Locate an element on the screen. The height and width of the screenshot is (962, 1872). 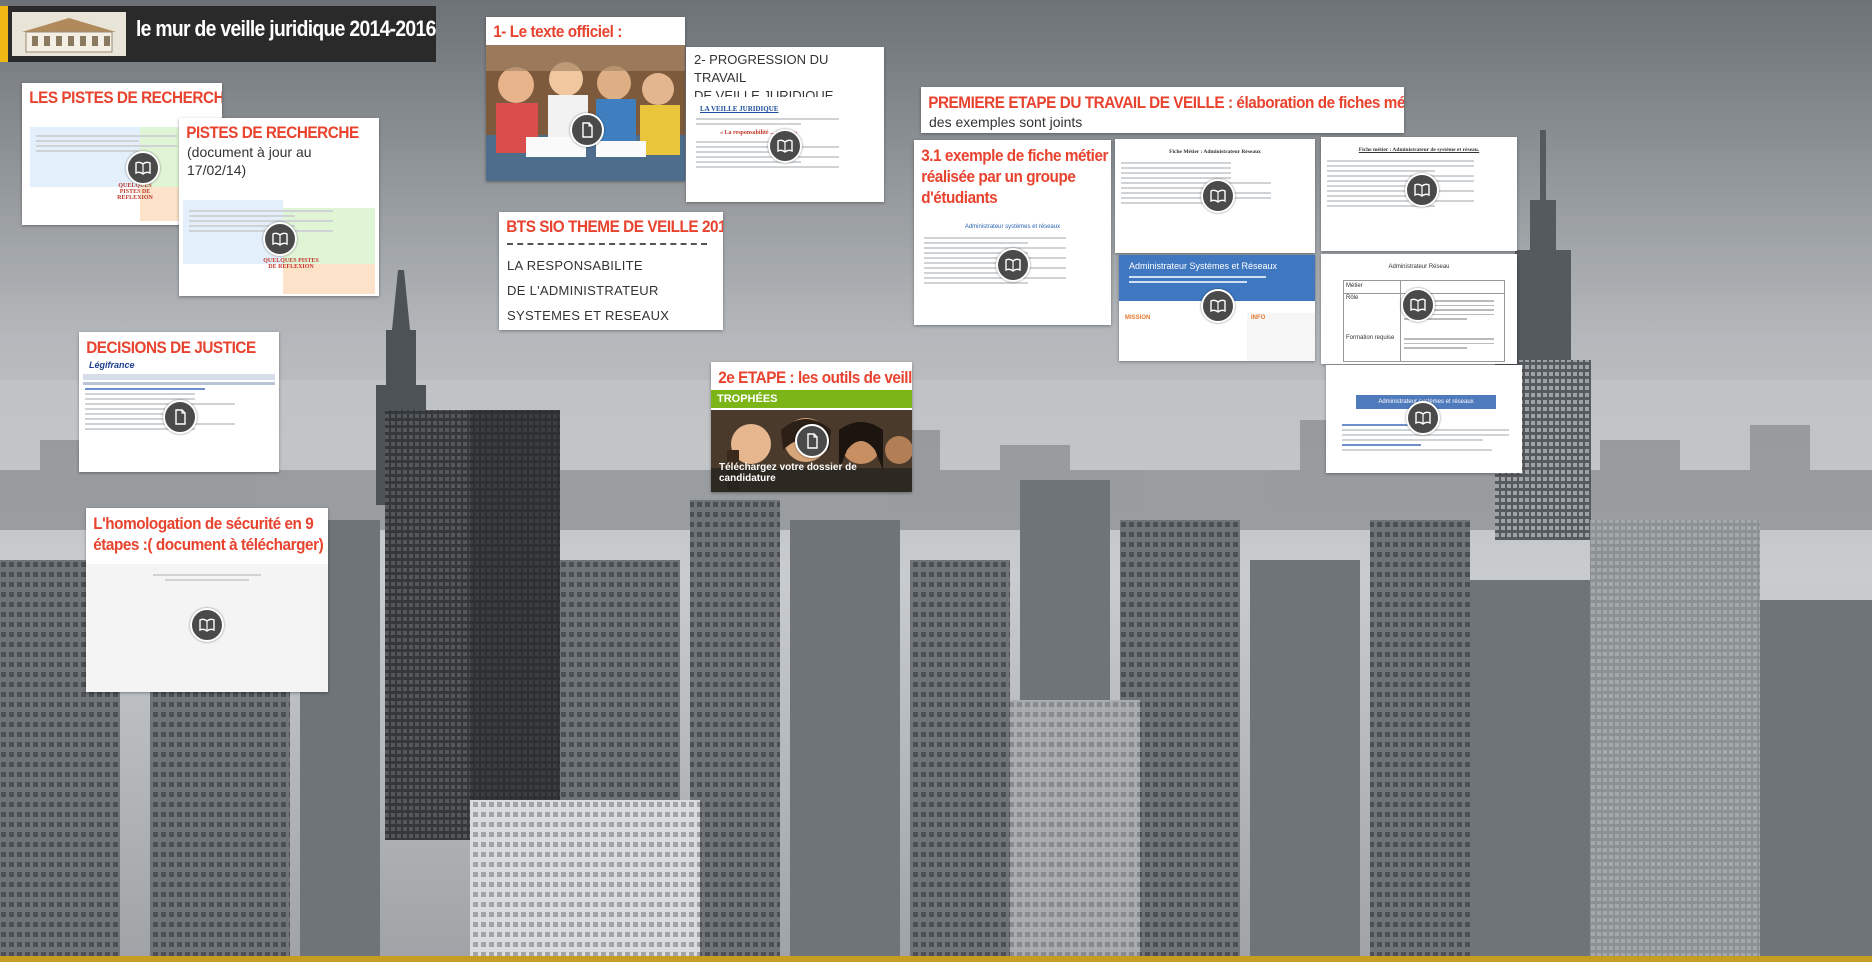
post-subtitle-line1: (document à jour au is located at coordinates (249, 152).